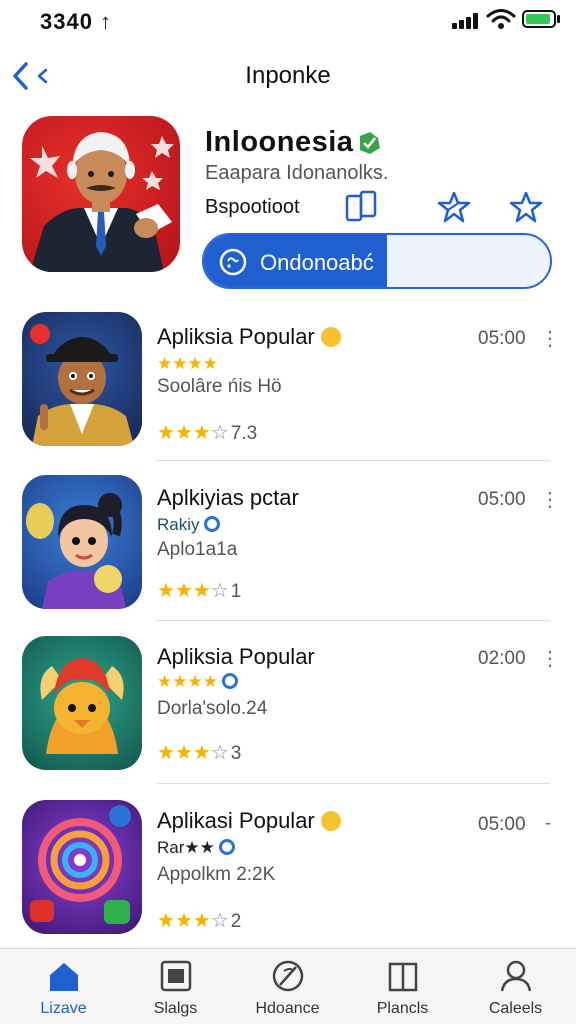 The image size is (576, 1024). Describe the element at coordinates (188, 525) in the screenshot. I see `app-subtitle: Rakiy` at that location.